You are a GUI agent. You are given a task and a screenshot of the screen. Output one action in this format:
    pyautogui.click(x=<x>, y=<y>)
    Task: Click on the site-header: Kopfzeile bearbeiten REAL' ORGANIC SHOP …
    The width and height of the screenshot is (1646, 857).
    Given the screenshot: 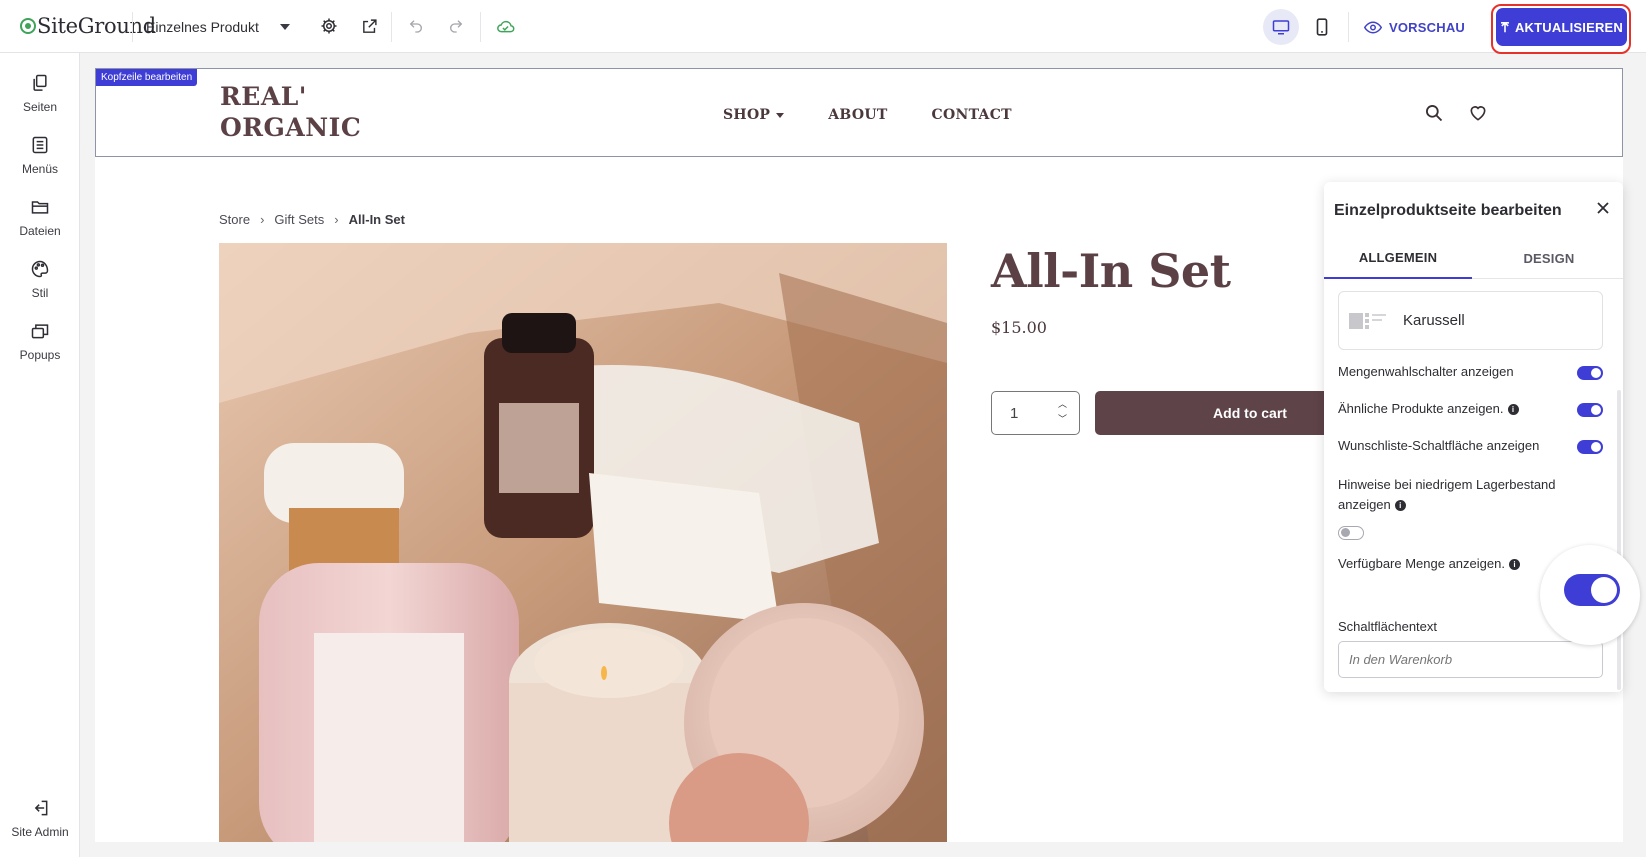 What is the action you would take?
    pyautogui.click(x=859, y=112)
    